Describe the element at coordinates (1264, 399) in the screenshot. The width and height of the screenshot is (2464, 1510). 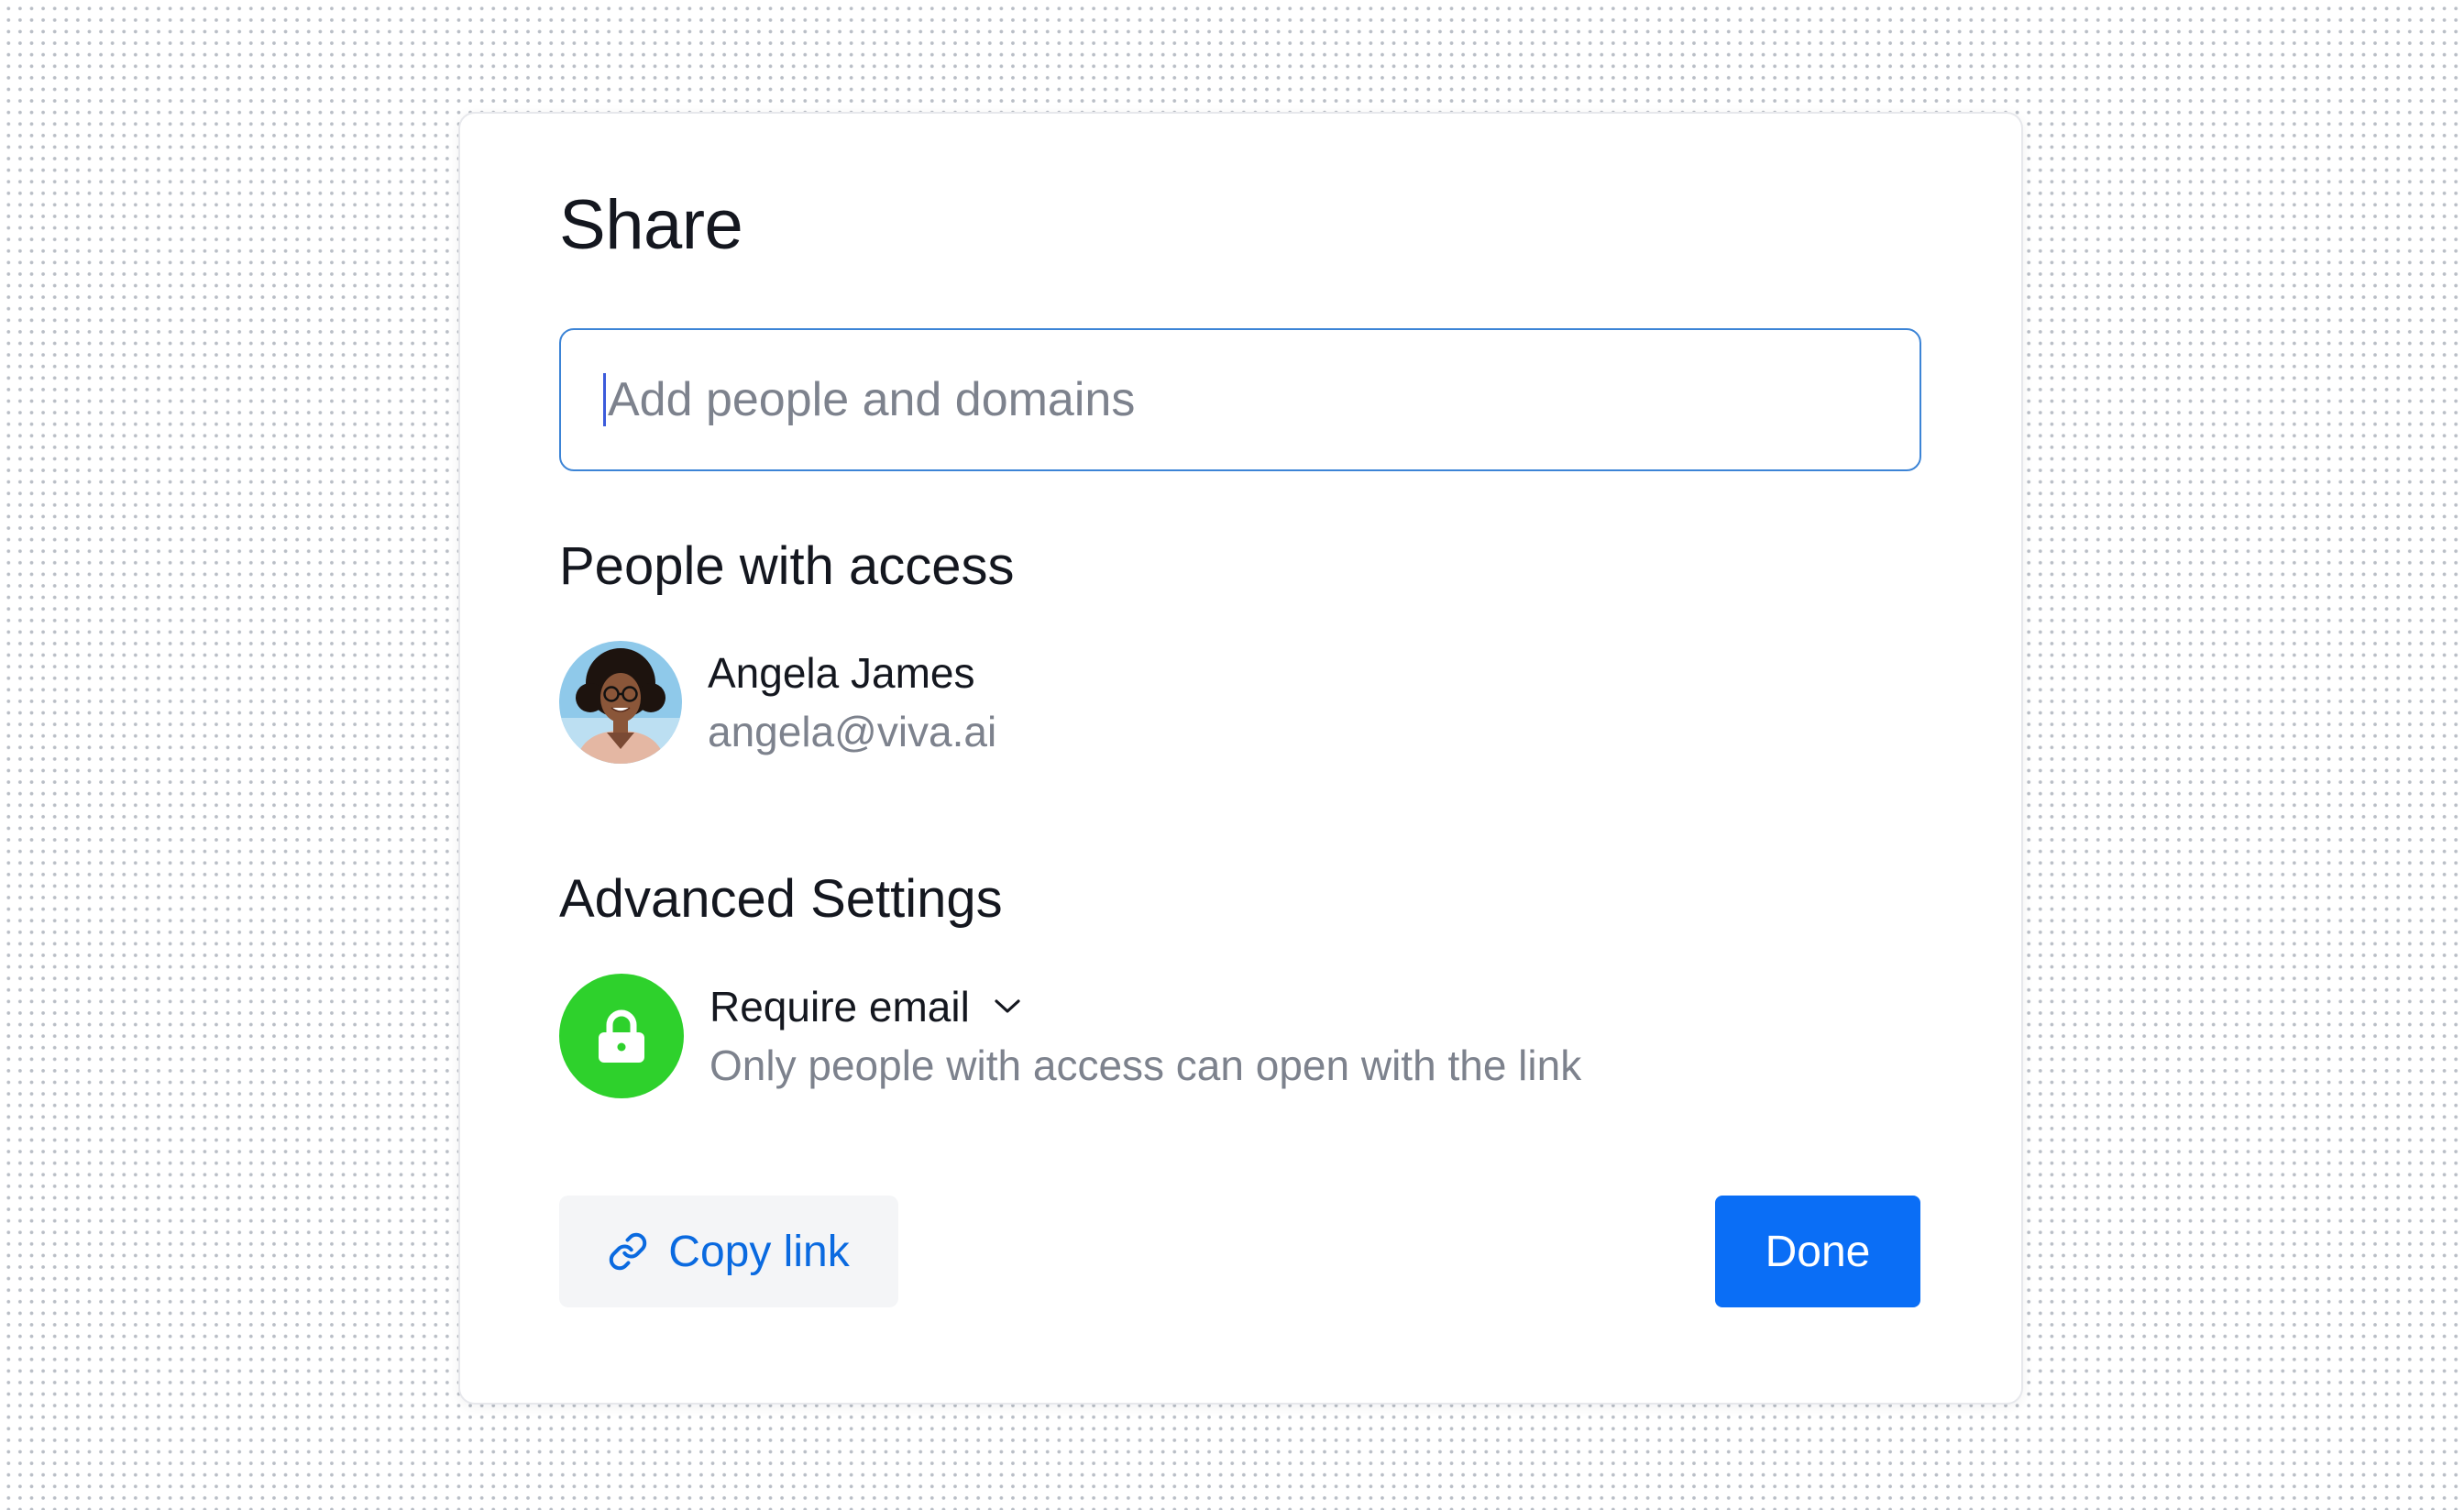
I see `add-people-input` at that location.